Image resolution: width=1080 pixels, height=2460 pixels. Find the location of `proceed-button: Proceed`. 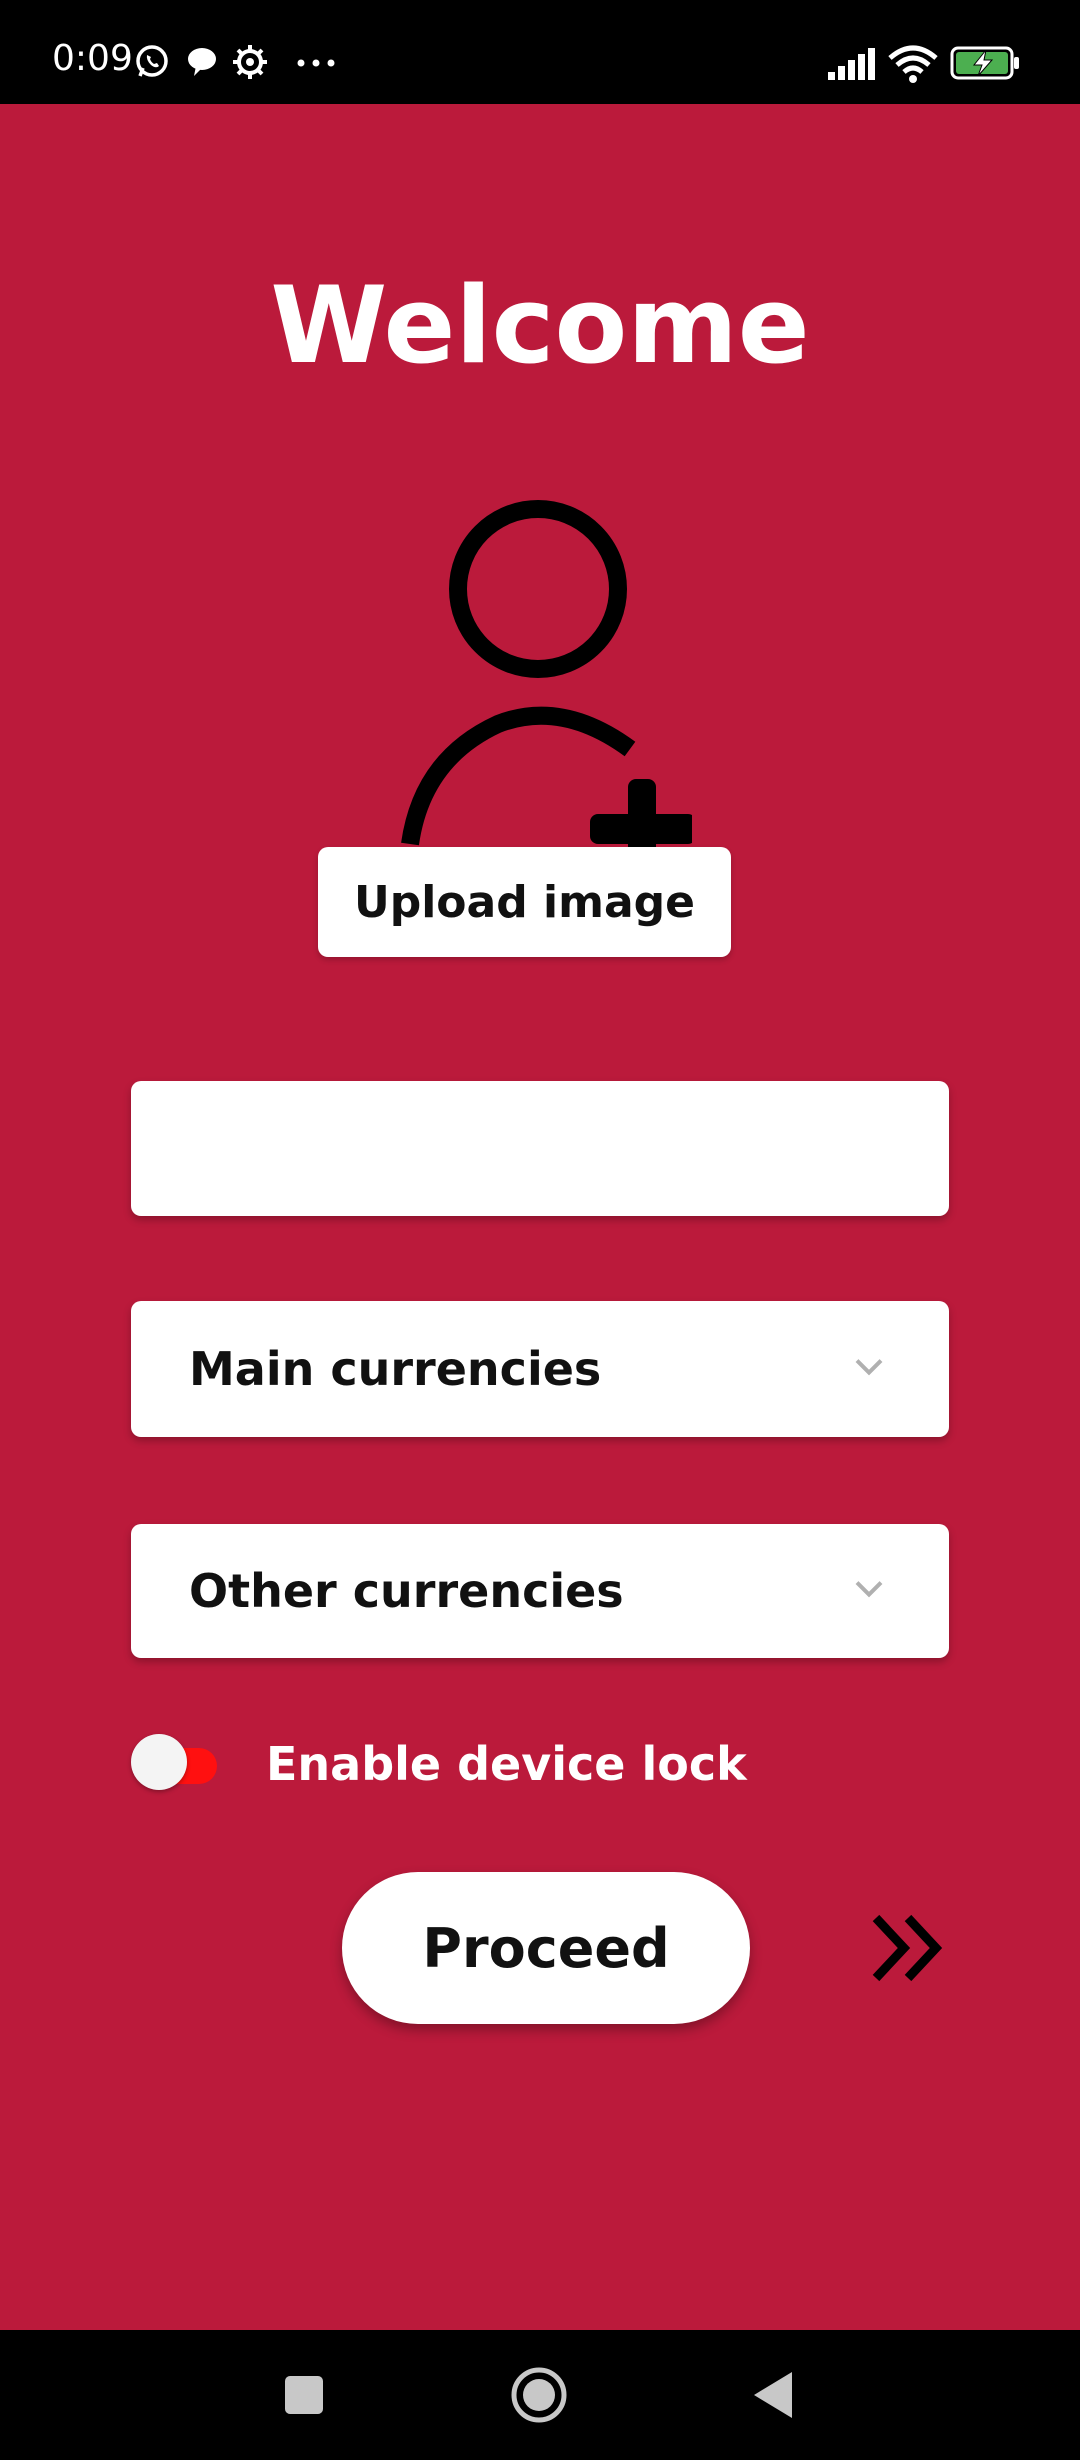

proceed-button: Proceed is located at coordinates (546, 1948).